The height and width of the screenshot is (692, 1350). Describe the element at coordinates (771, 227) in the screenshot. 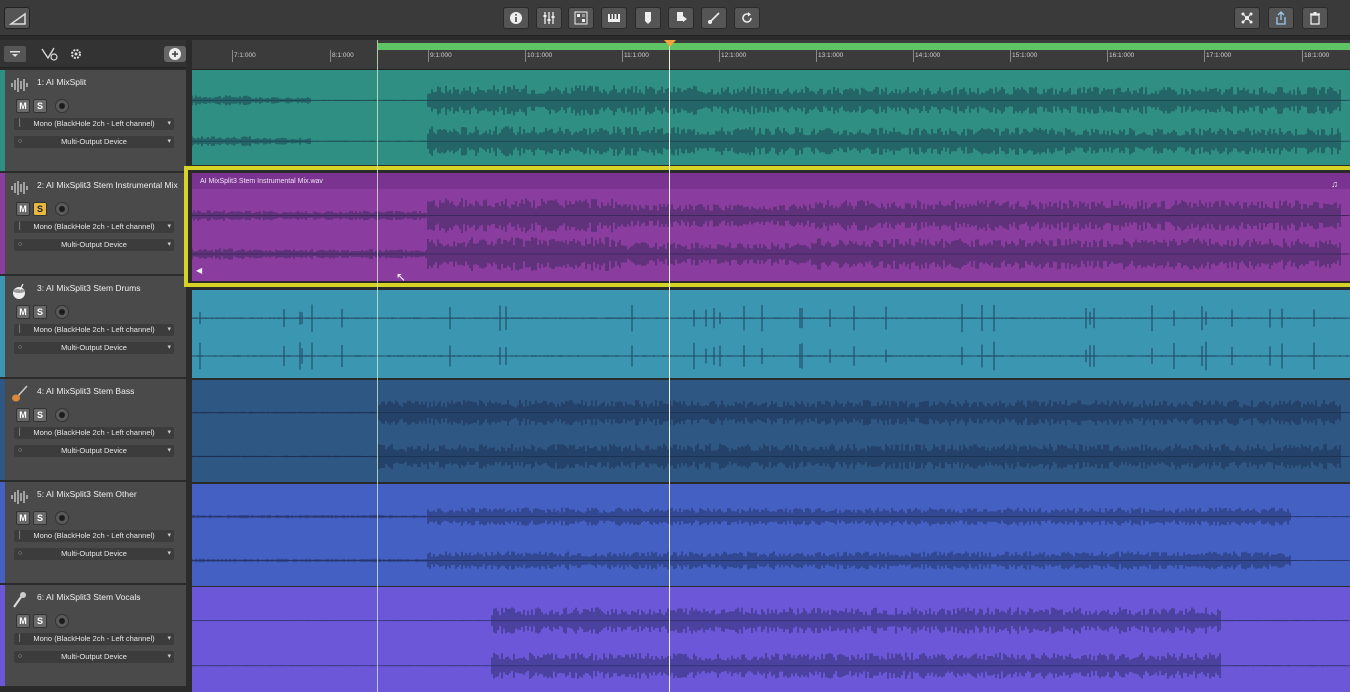

I see `track-lane: AI MixSplit3 Stem Instrumental Mix.wav ♫ ◀` at that location.